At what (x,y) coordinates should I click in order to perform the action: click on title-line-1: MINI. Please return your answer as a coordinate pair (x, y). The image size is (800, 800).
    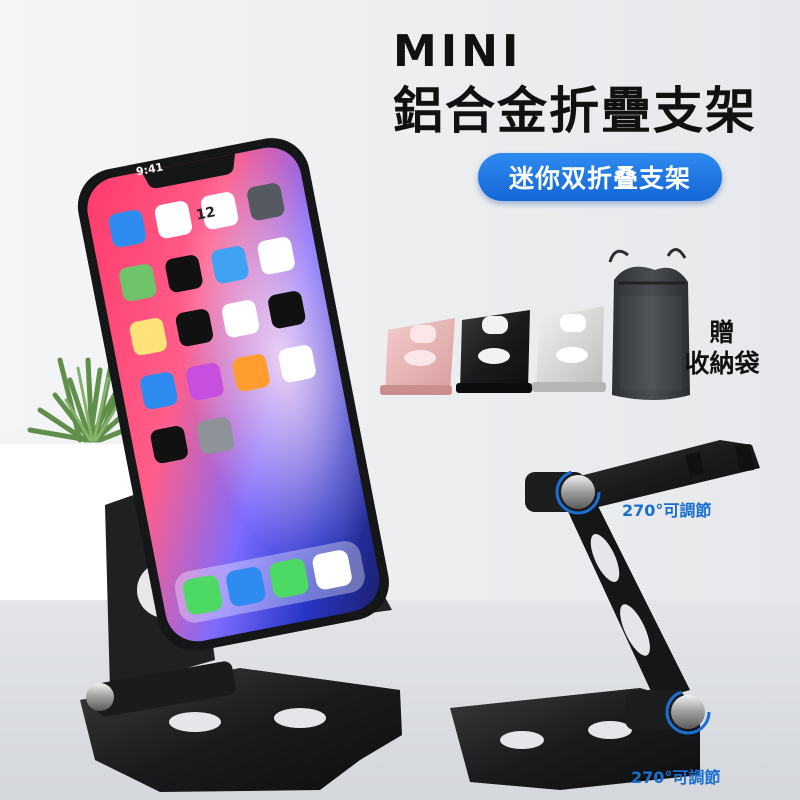
    Looking at the image, I should click on (458, 51).